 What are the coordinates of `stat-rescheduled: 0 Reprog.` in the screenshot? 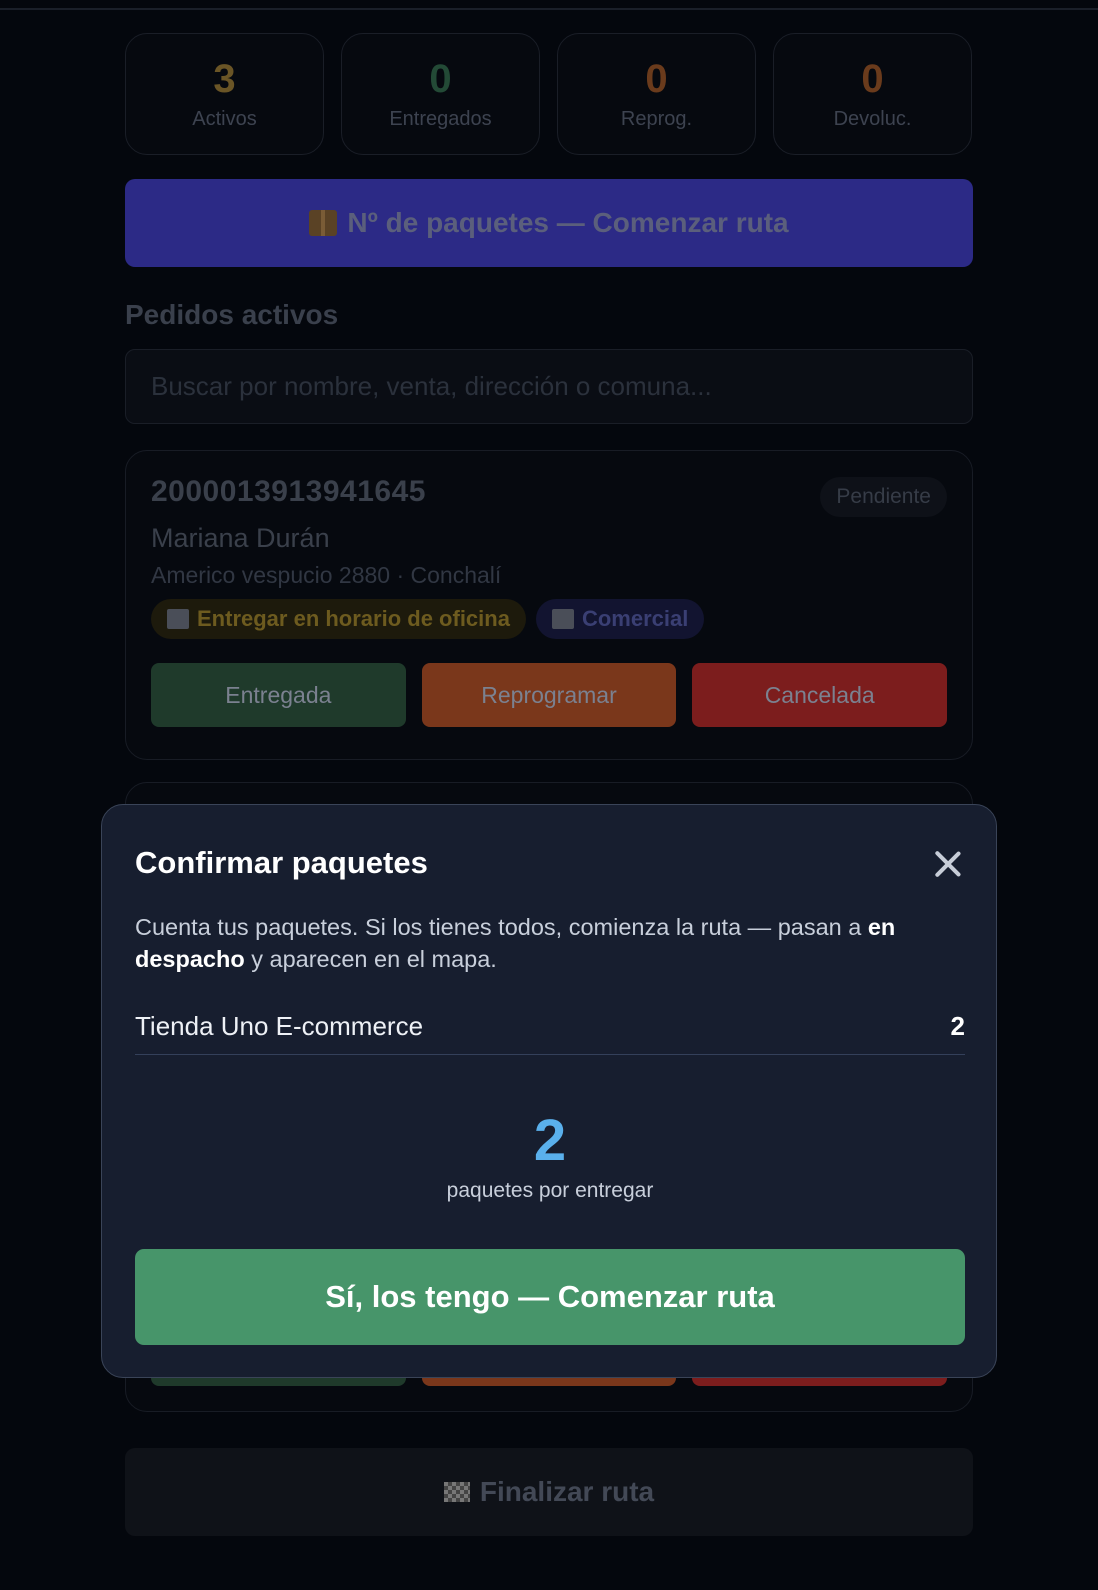 It's located at (656, 94).